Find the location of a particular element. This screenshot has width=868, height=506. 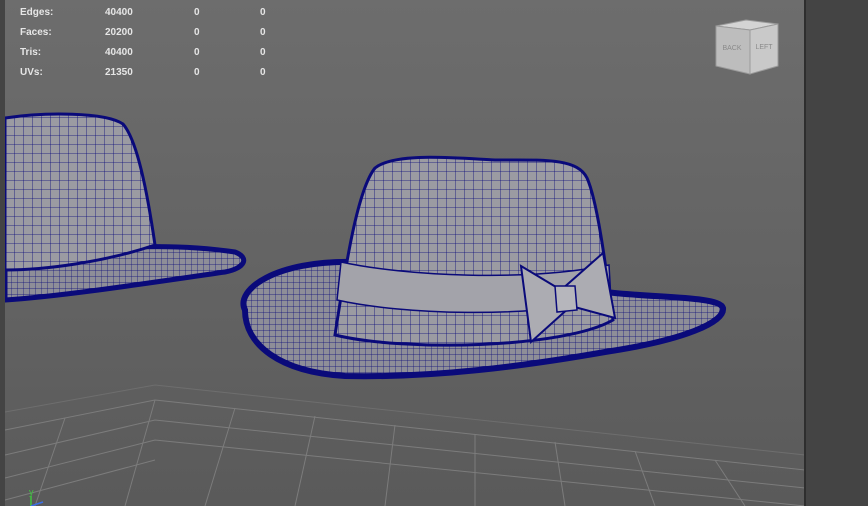

hat-mesh-left is located at coordinates (126, 207).